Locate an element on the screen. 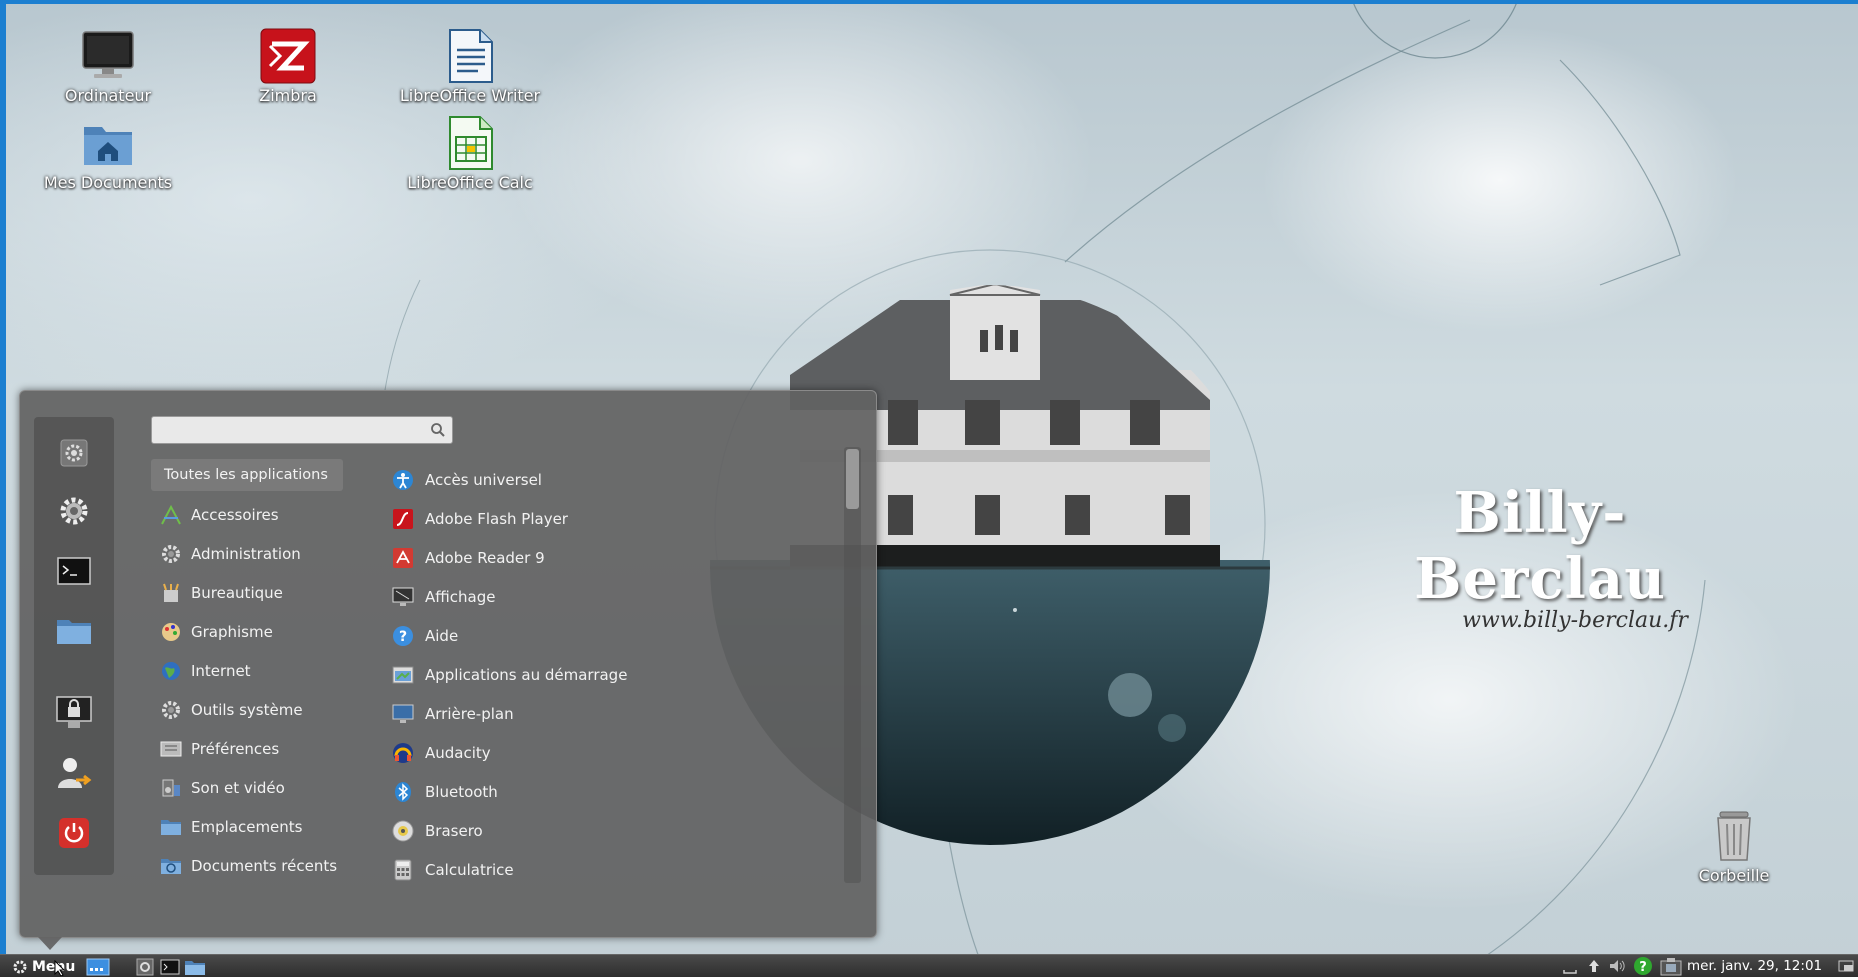 Image resolution: width=1858 pixels, height=980 pixels. category-graphisme: Graphisme is located at coordinates (251, 631).